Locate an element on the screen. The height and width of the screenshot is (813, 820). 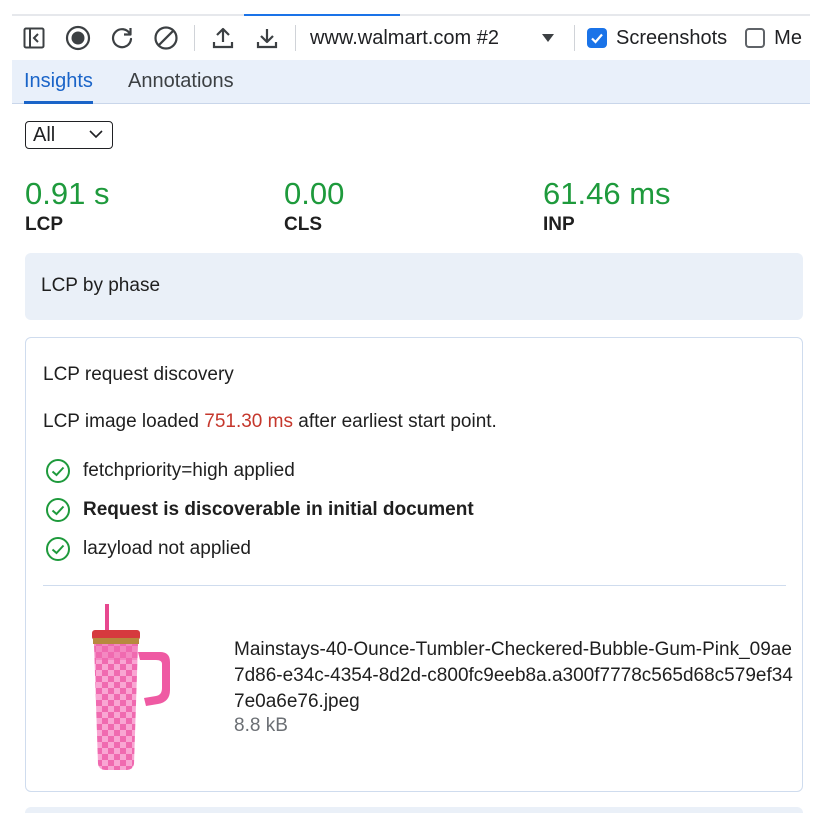
check-item: lazyload not applied is located at coordinates (148, 549).